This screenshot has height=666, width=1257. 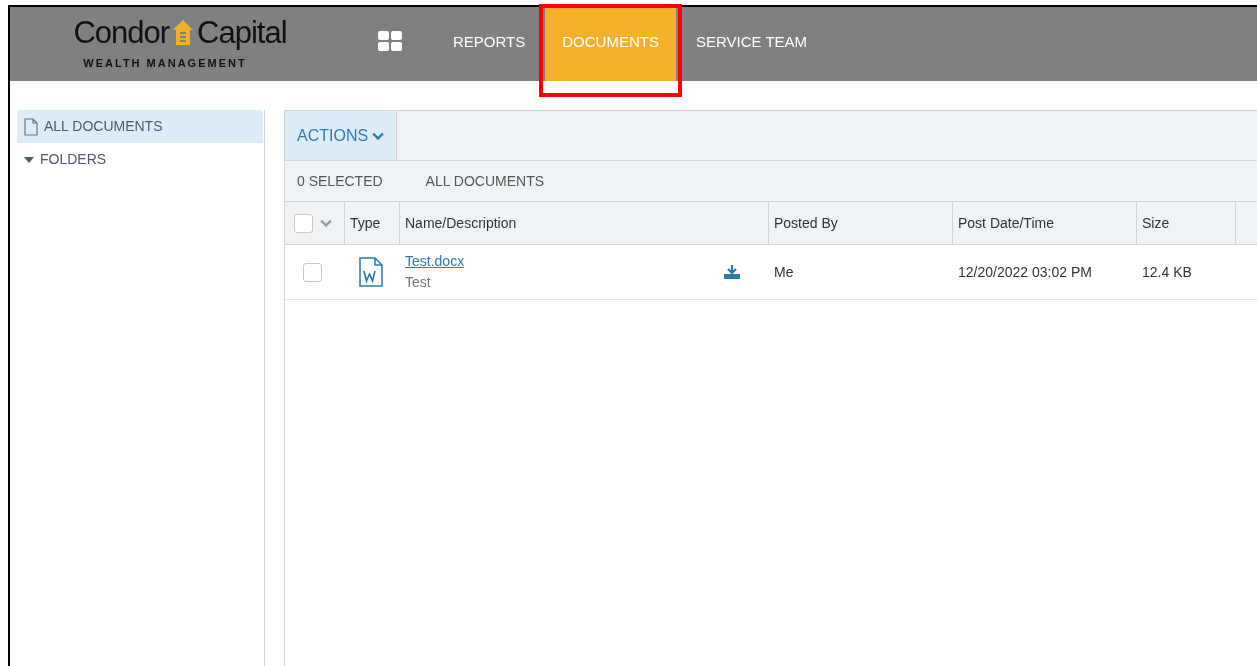 I want to click on sidebar-item: ALL DOCUMENTS, so click(x=140, y=126).